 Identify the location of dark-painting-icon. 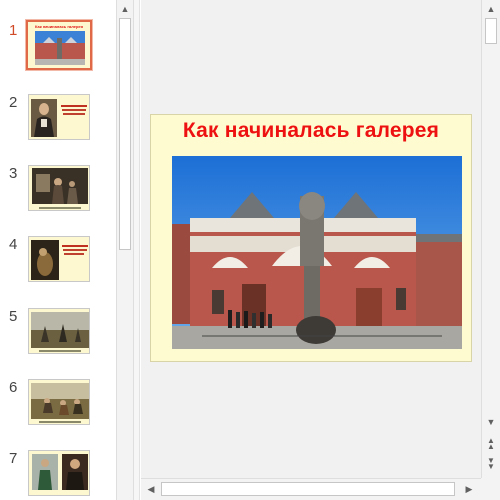
(45, 260).